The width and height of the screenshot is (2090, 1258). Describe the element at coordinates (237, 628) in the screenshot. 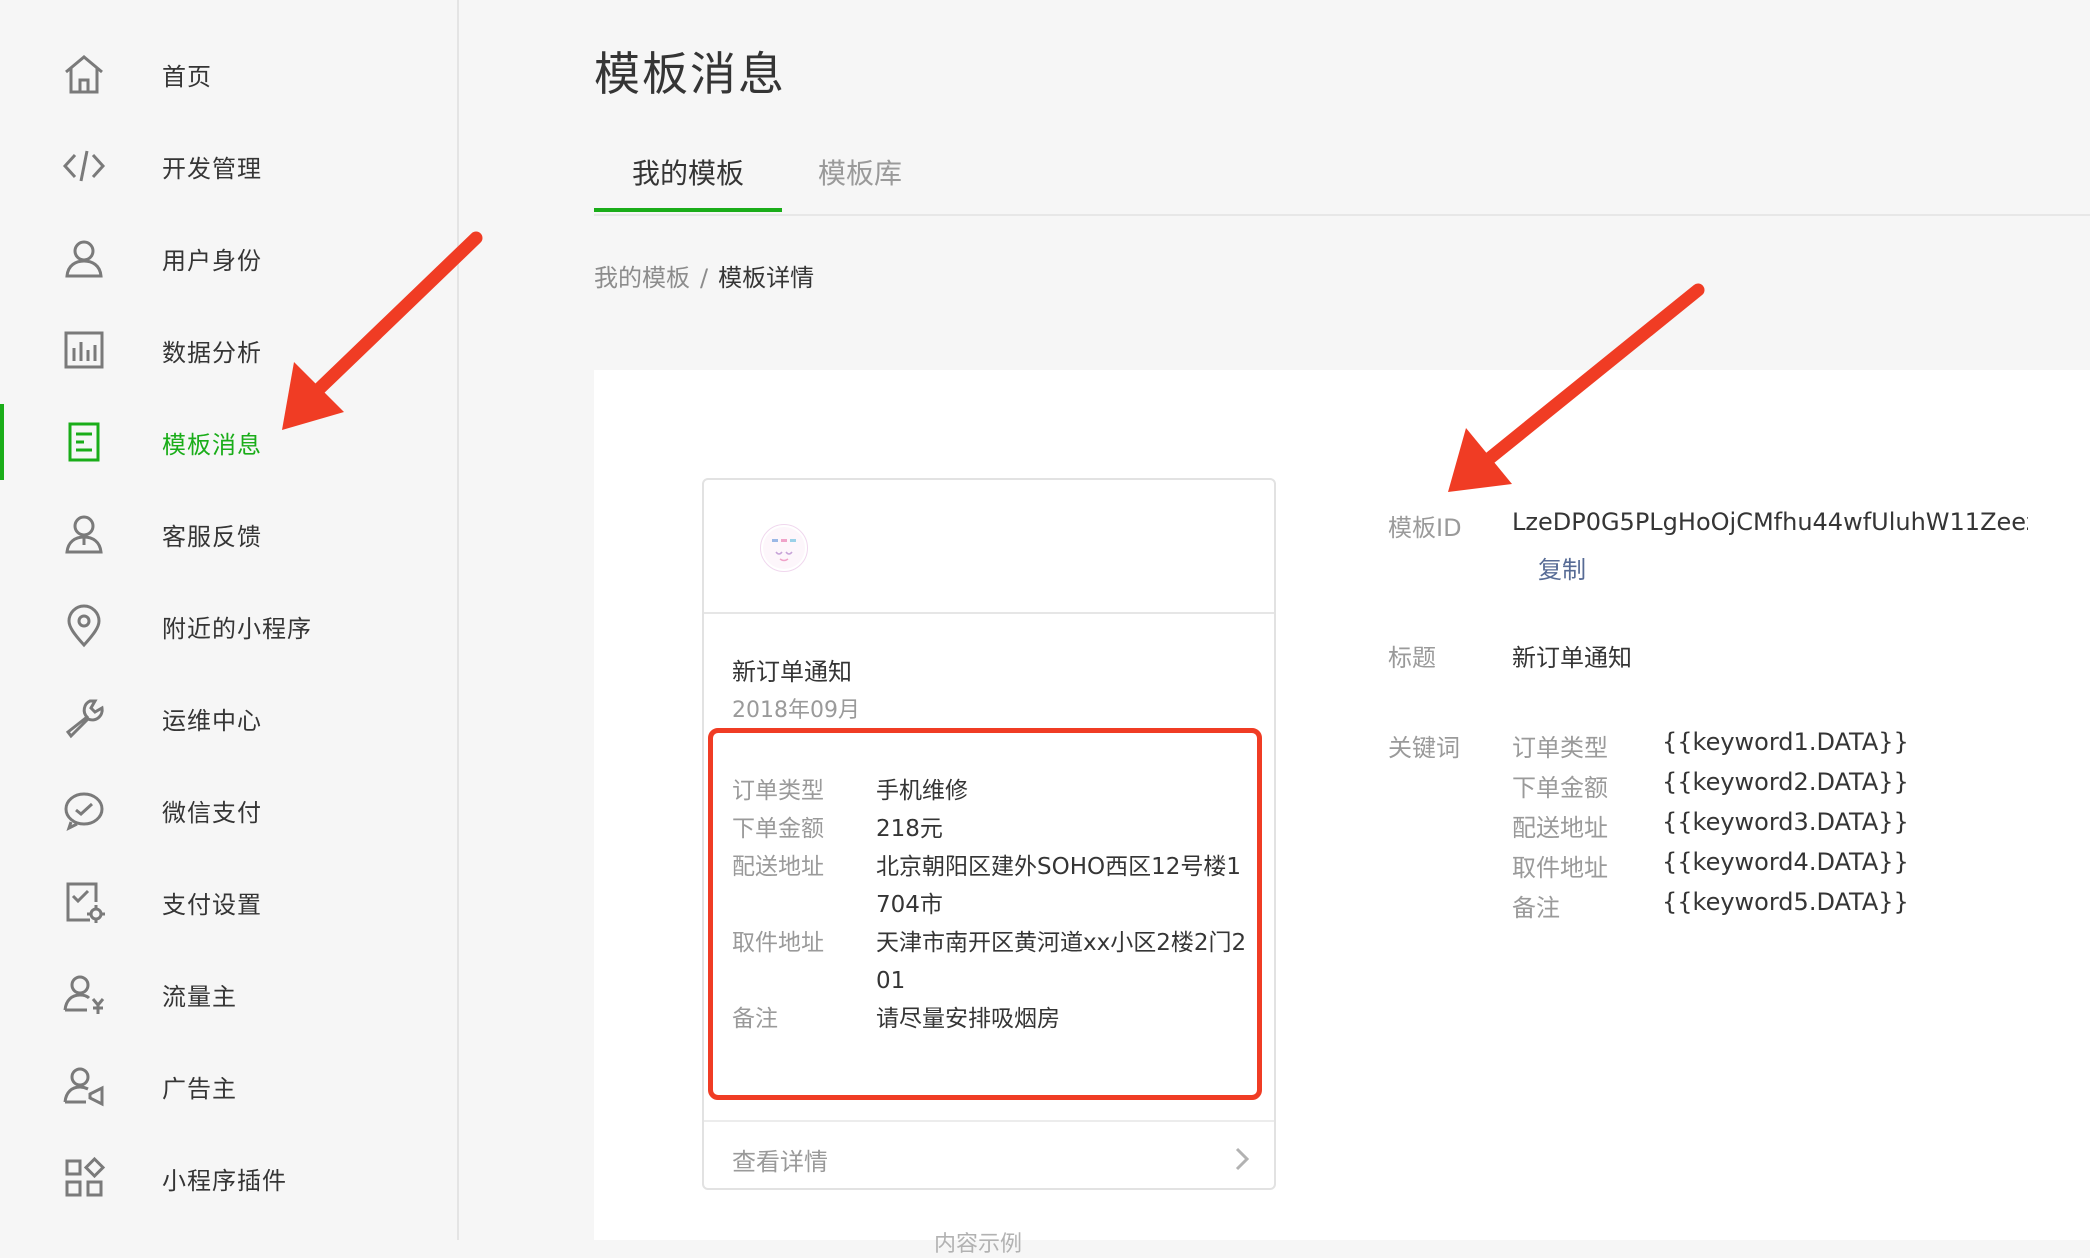

I see `sidebar-item-label: 附近的小程序` at that location.